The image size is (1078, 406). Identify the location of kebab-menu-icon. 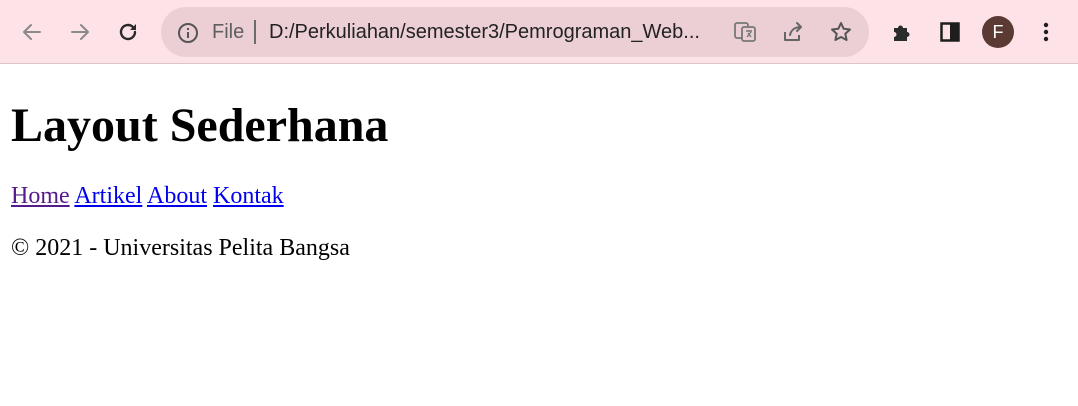
(1046, 32).